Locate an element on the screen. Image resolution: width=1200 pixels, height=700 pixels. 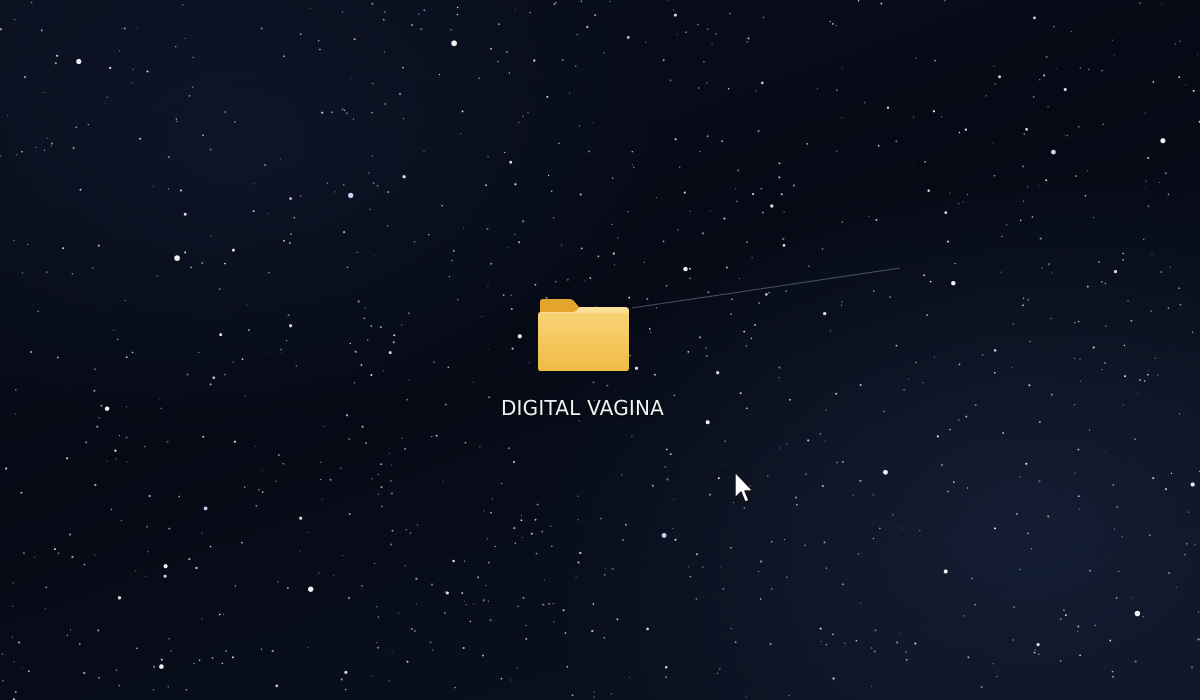
desktop-folder-item: DIGITAL VAGINA is located at coordinates (582, 358).